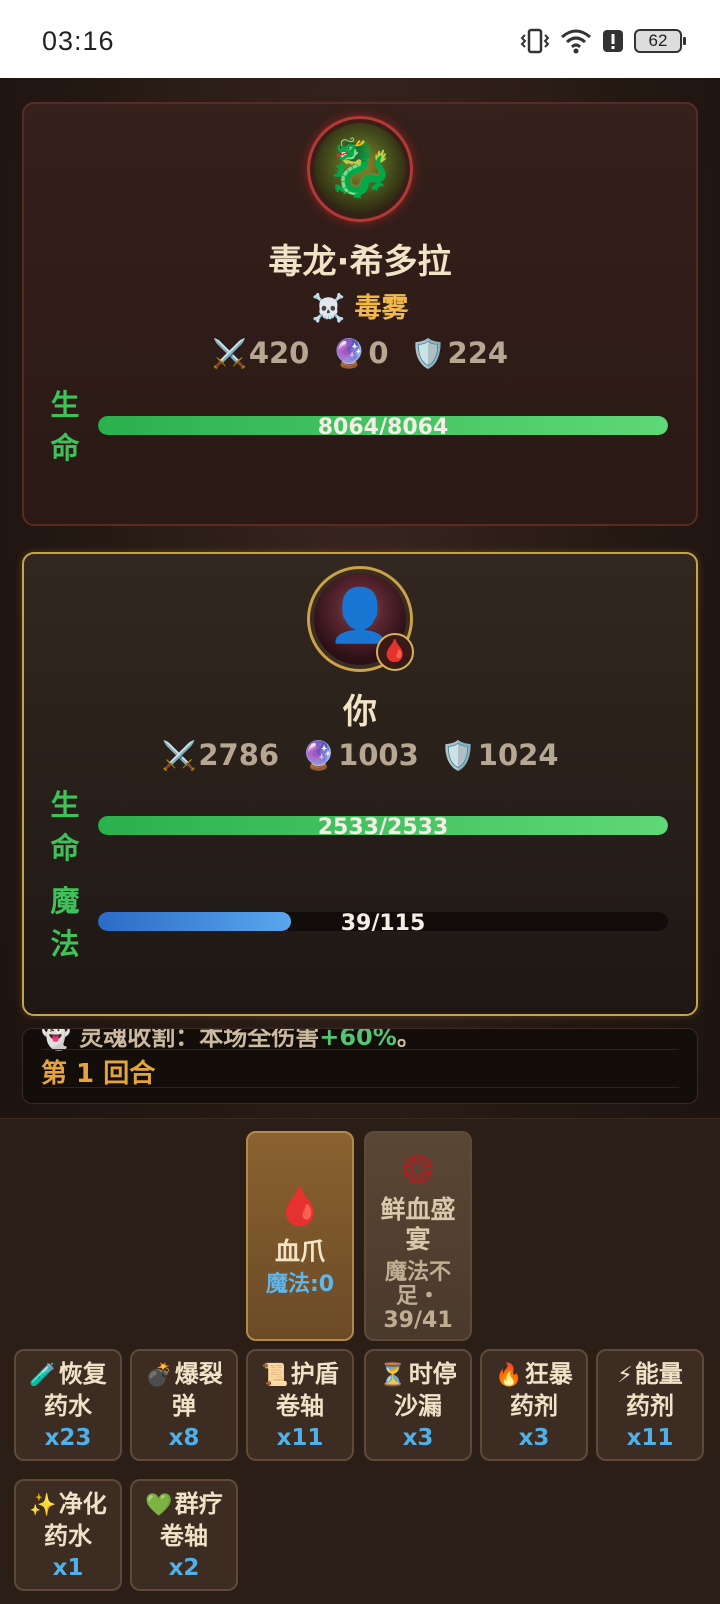  I want to click on player-stats: ⚔️2786 🔮1003 🛡️1024, so click(360, 755).